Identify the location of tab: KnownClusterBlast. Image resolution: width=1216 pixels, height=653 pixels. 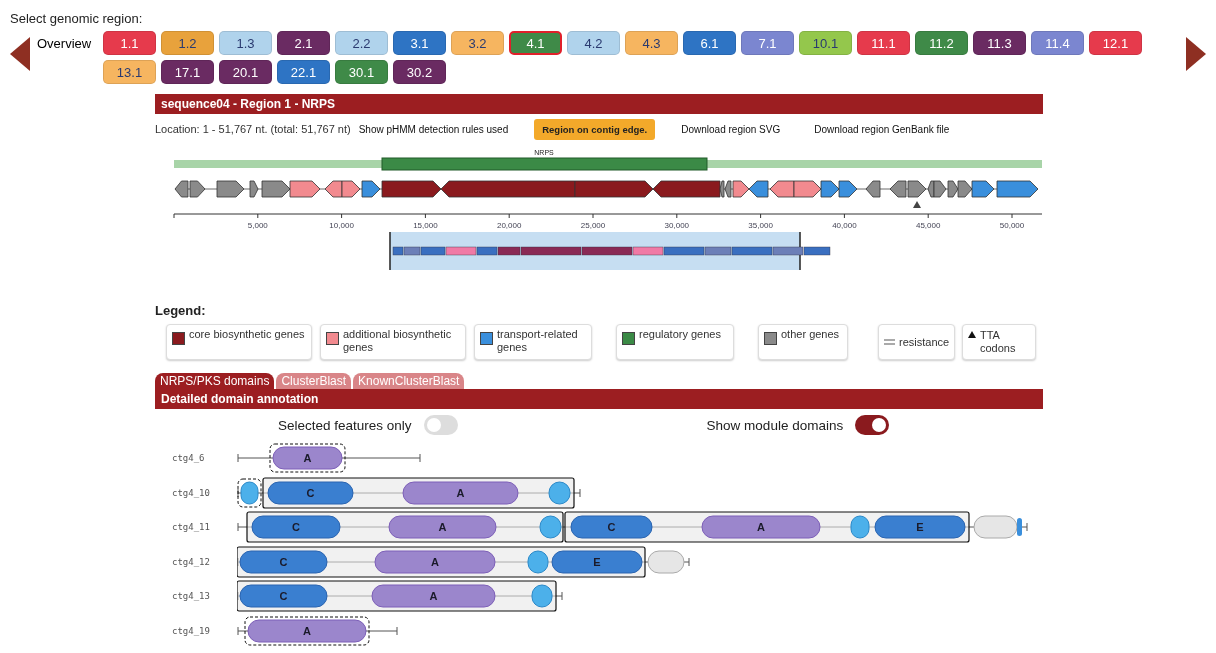
(409, 381).